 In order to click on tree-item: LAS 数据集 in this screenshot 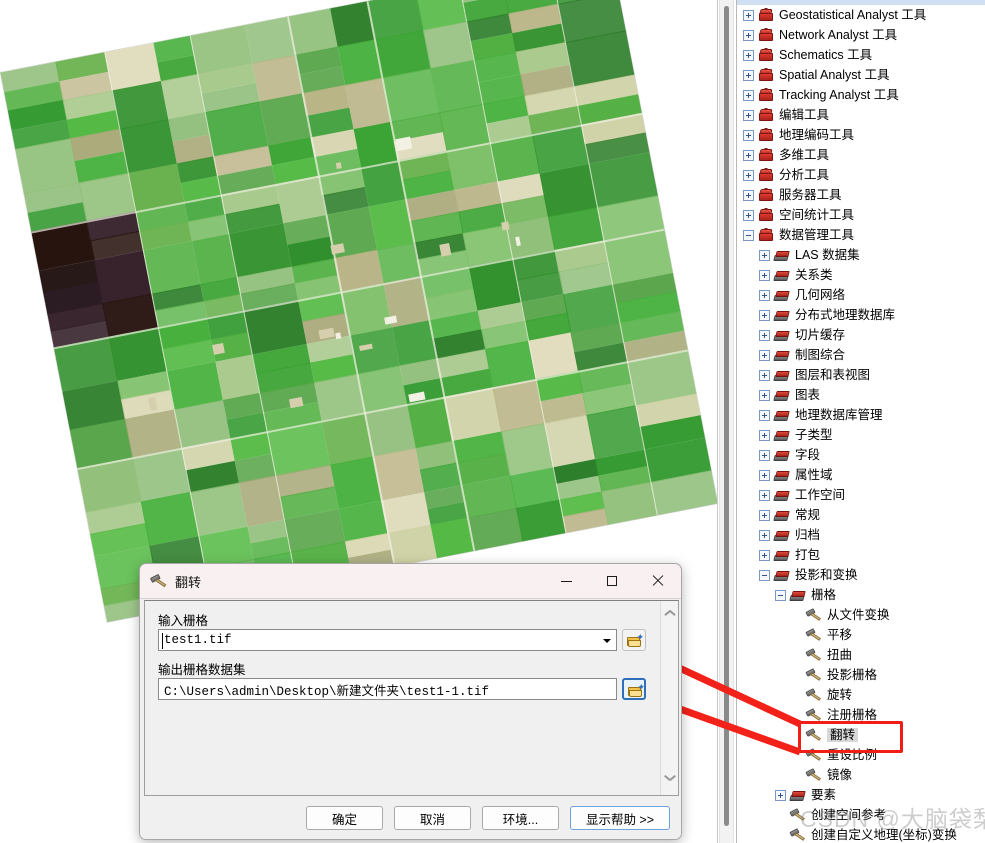, I will do `click(861, 255)`.